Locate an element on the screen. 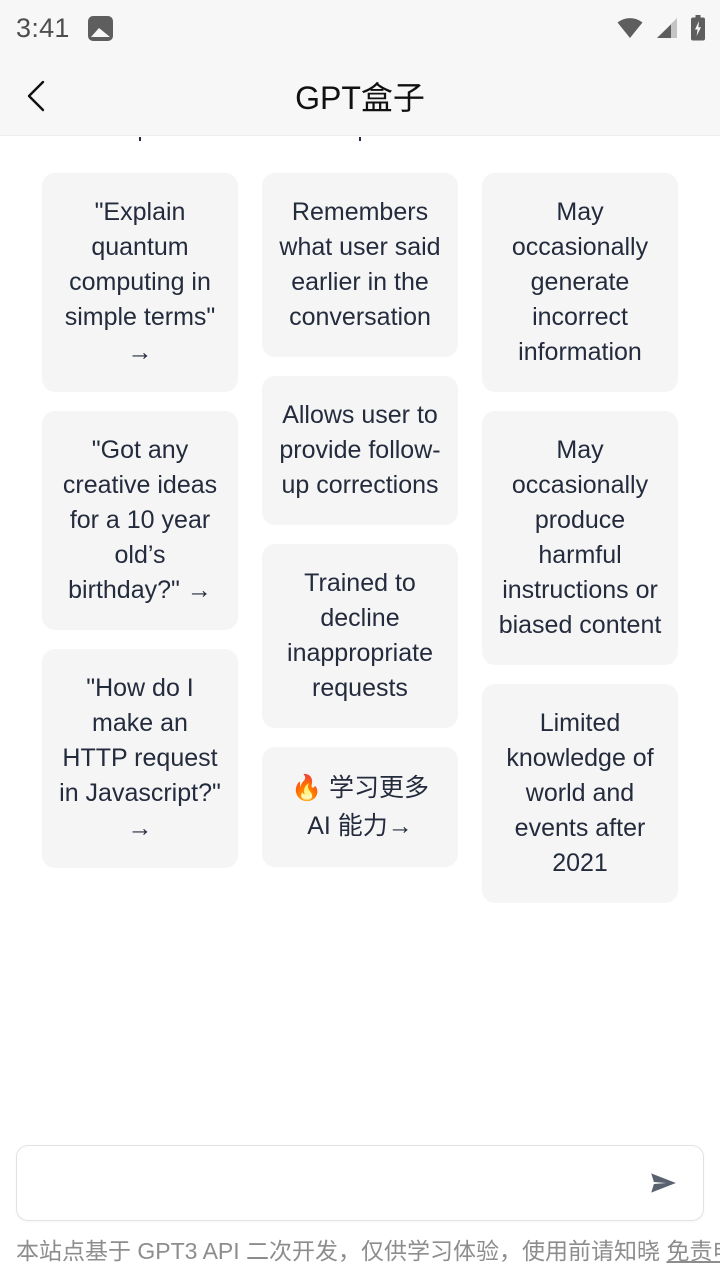 The image size is (720, 1280). clipped-section-headings: | | is located at coordinates (360, 139).